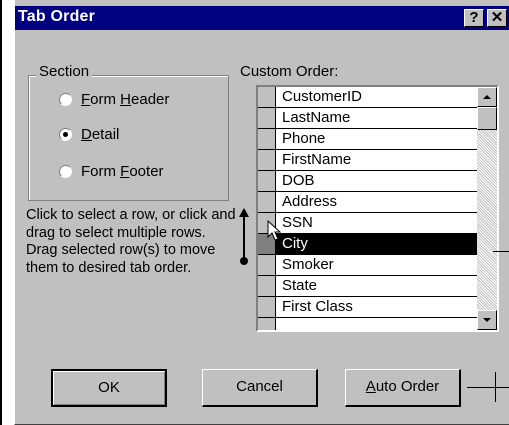 This screenshot has height=425, width=509. Describe the element at coordinates (300, 285) in the screenshot. I see `list-row-label: State` at that location.